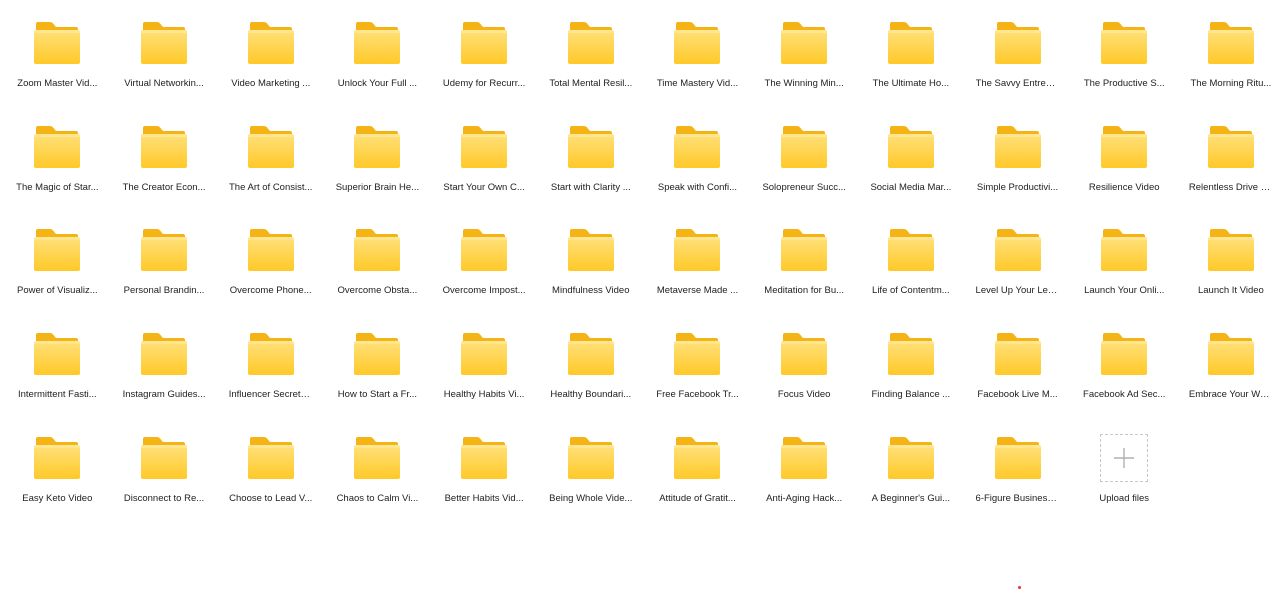 The height and width of the screenshot is (592, 1280). Describe the element at coordinates (1124, 170) in the screenshot. I see `folder-item: Resilience Video` at that location.